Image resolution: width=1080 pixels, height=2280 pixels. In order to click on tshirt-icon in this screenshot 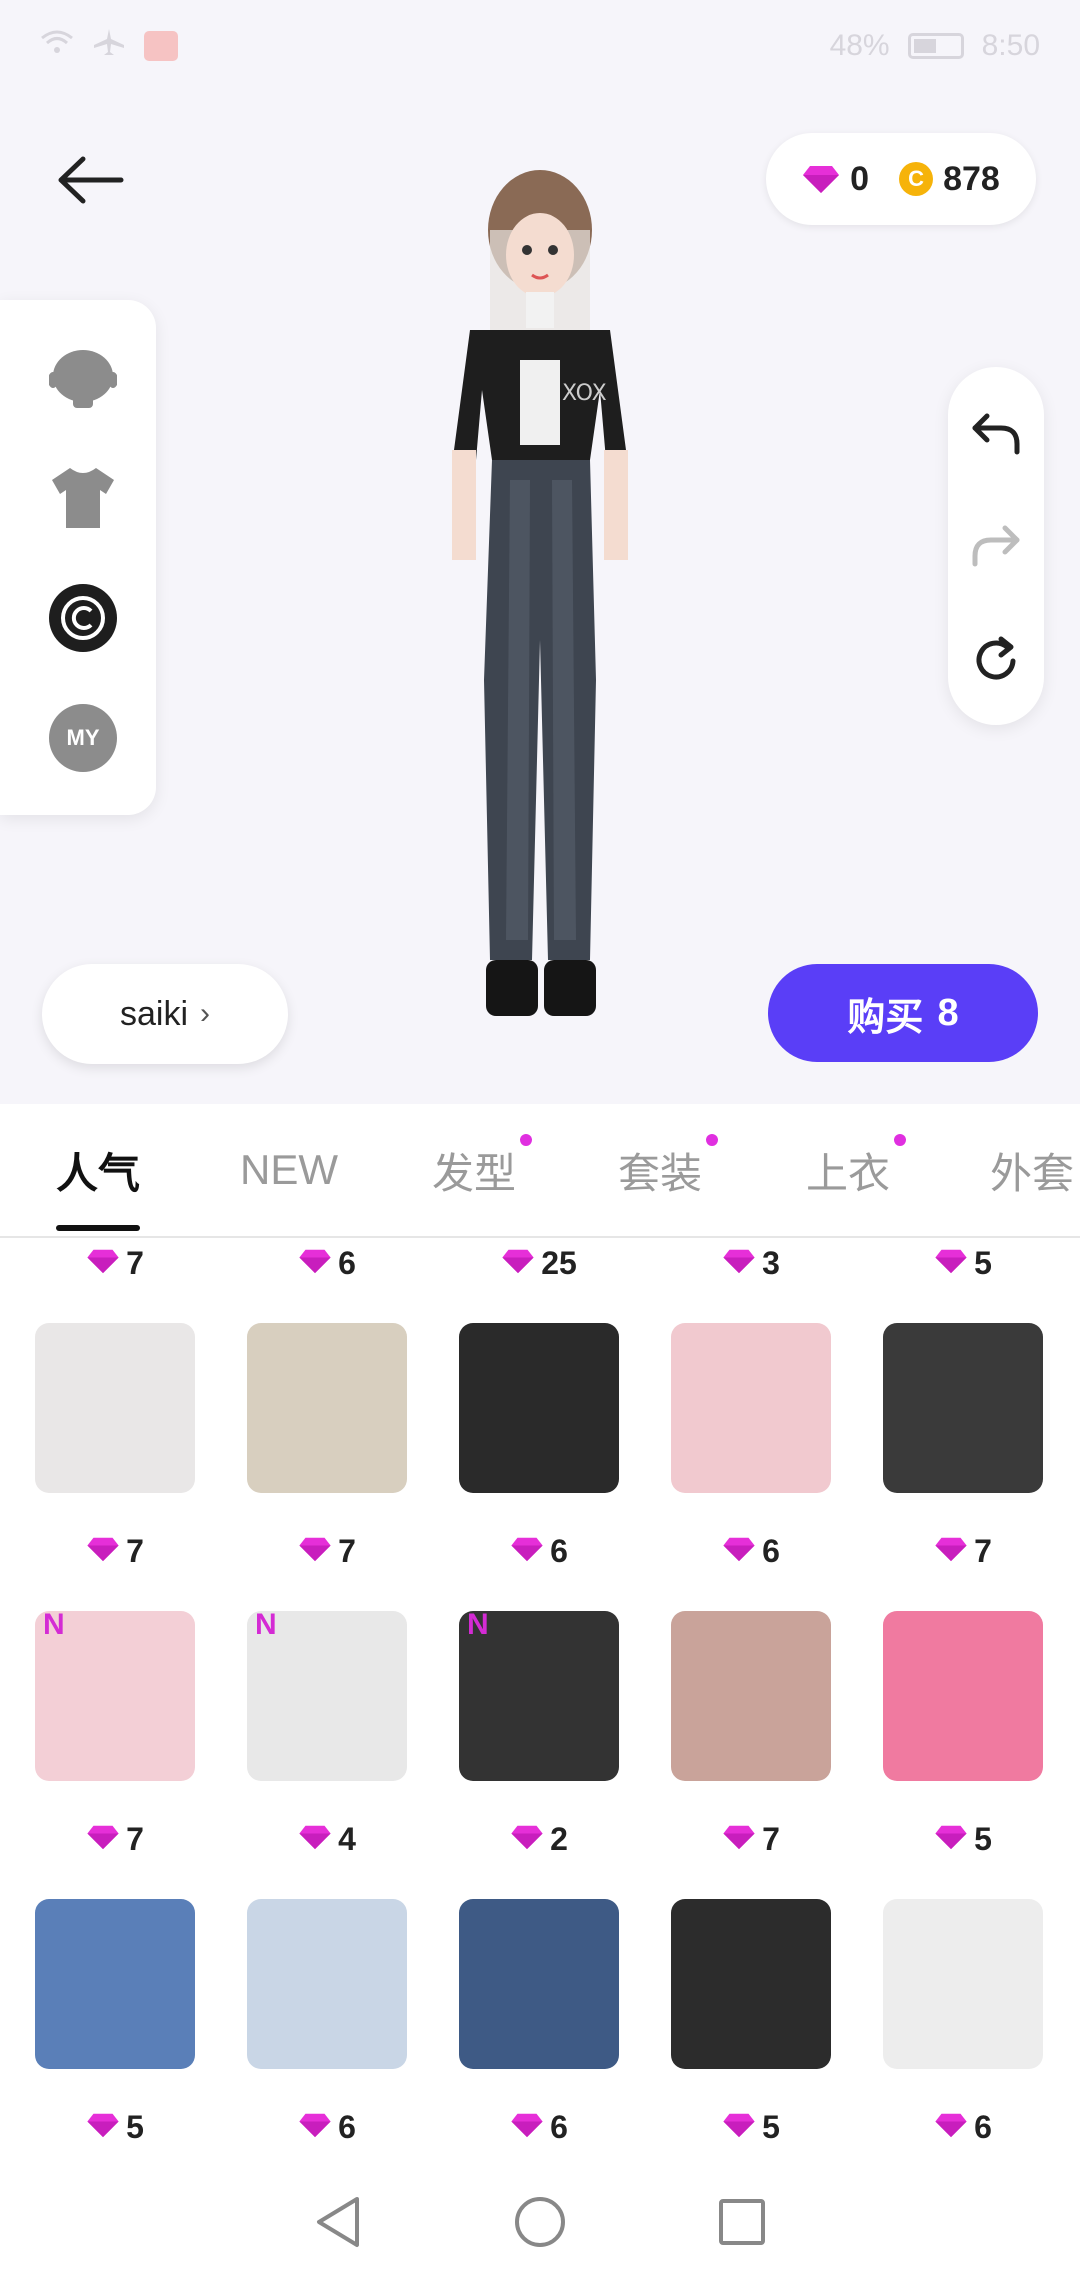, I will do `click(83, 498)`.